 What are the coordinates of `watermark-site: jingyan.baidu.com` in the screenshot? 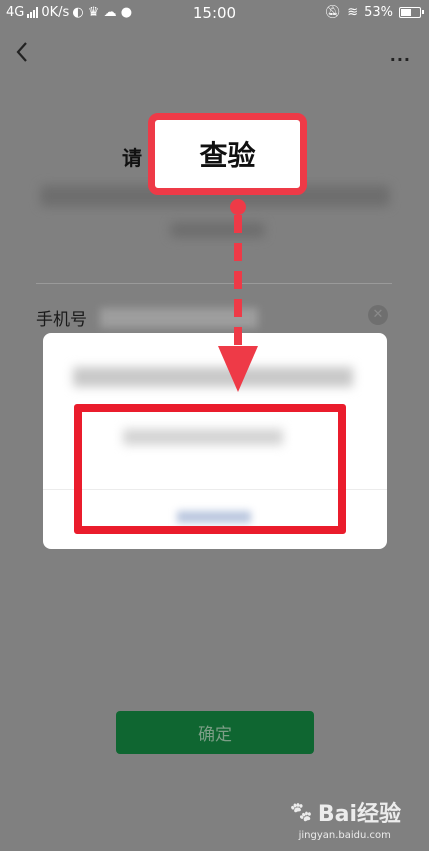 It's located at (344, 835).